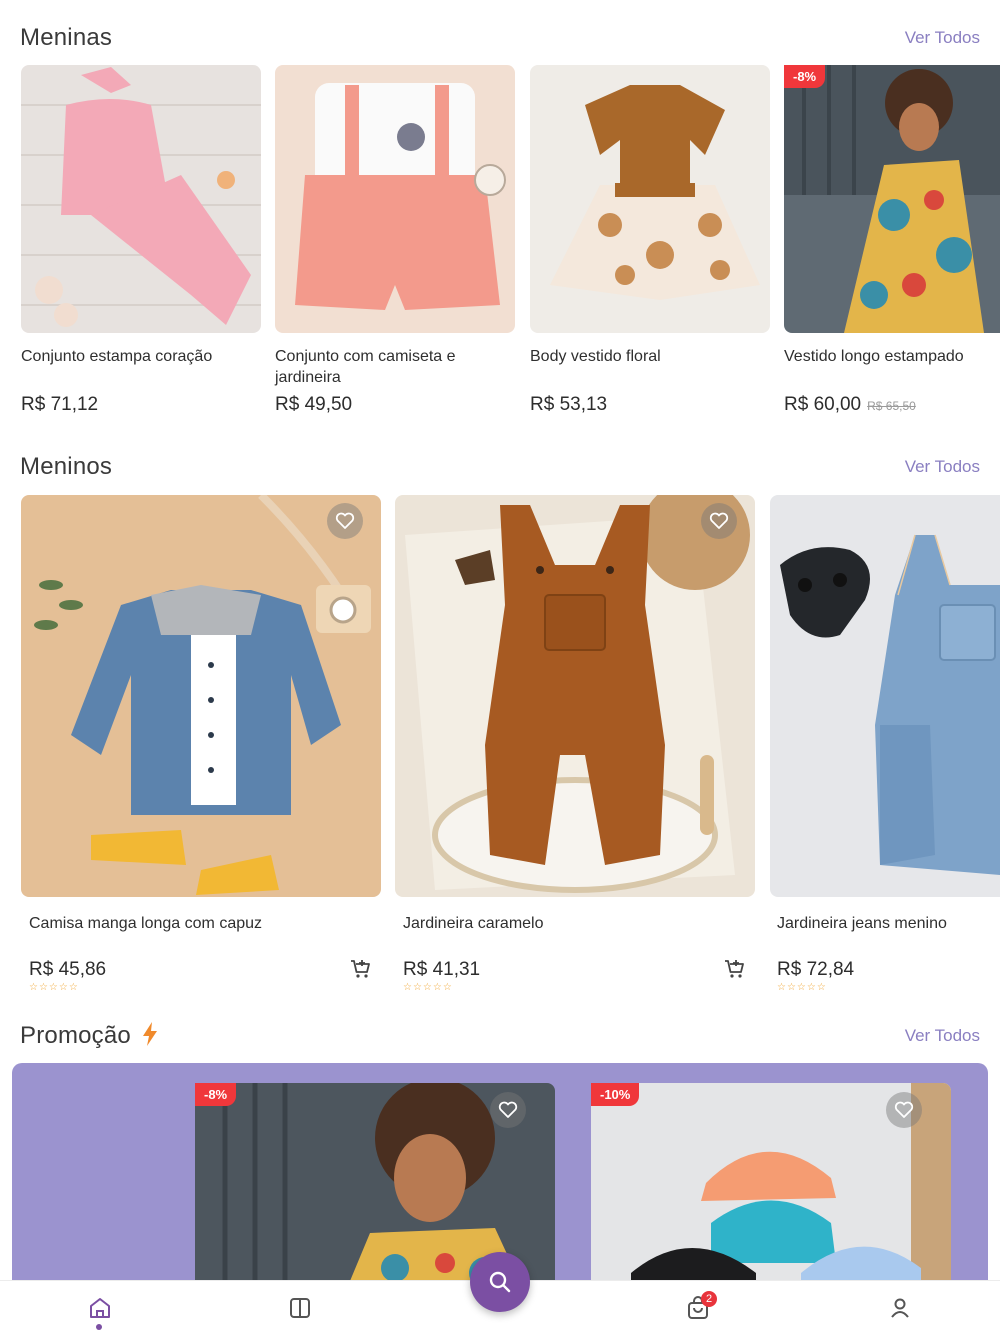 The width and height of the screenshot is (1000, 1334). Describe the element at coordinates (66, 466) in the screenshot. I see `section-title-boys: Meninos` at that location.